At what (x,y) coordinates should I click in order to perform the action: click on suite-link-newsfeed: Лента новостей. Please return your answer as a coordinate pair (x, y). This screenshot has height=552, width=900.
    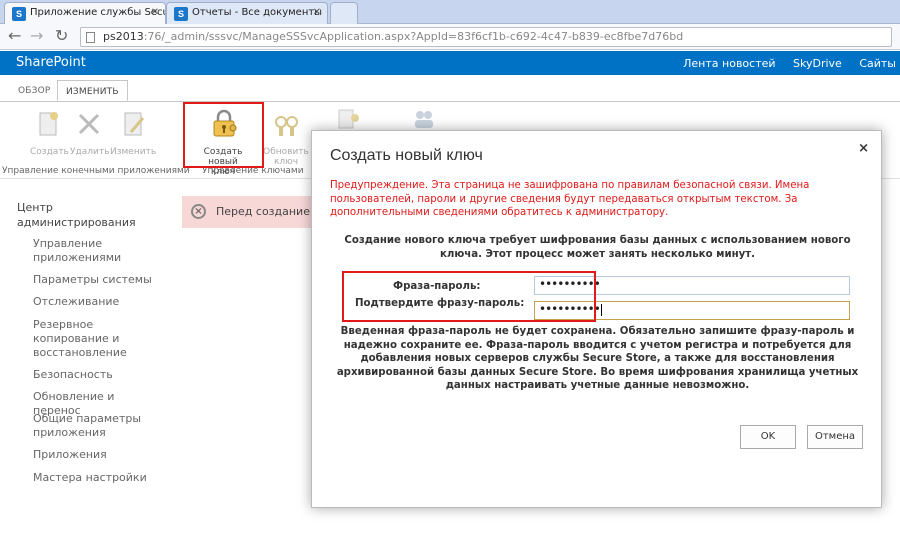
    Looking at the image, I should click on (729, 63).